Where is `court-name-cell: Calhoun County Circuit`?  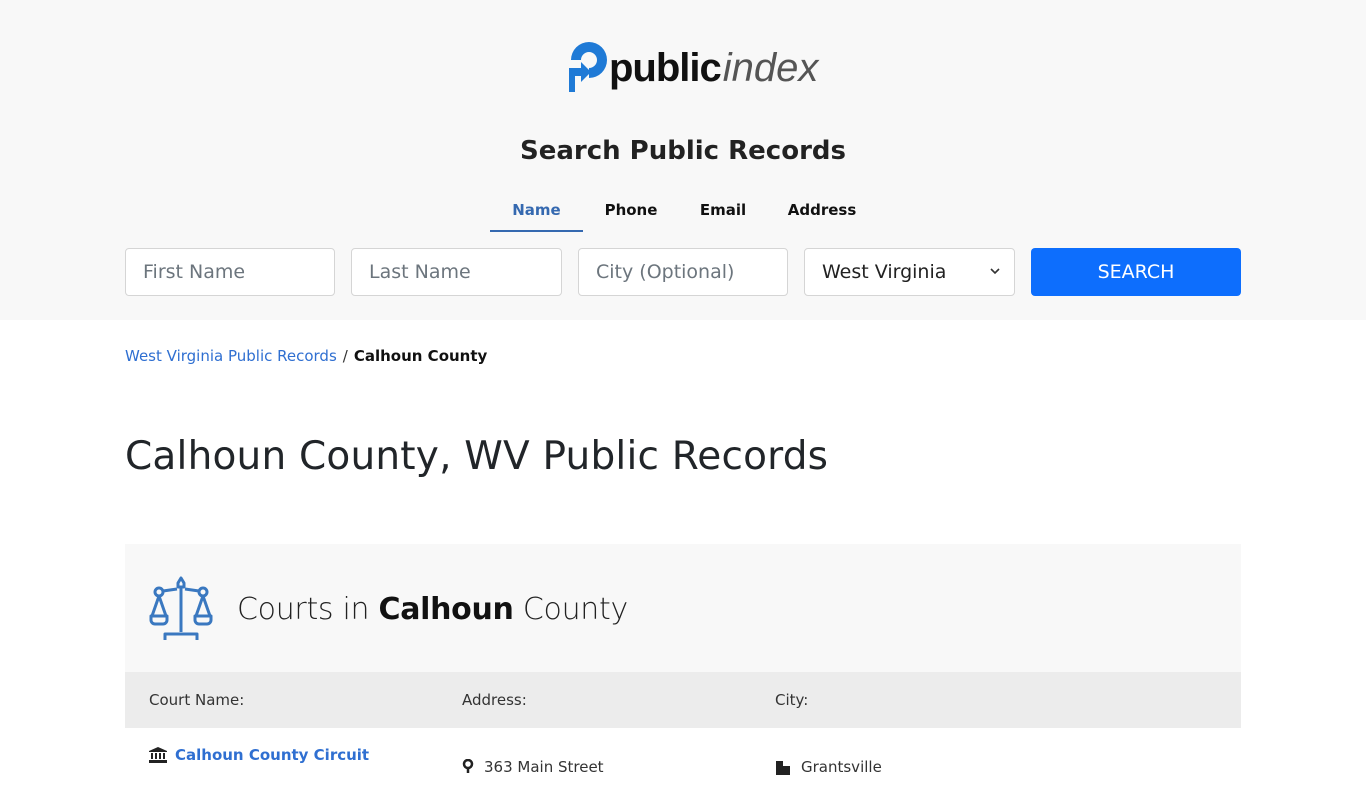 court-name-cell: Calhoun County Circuit is located at coordinates (259, 755).